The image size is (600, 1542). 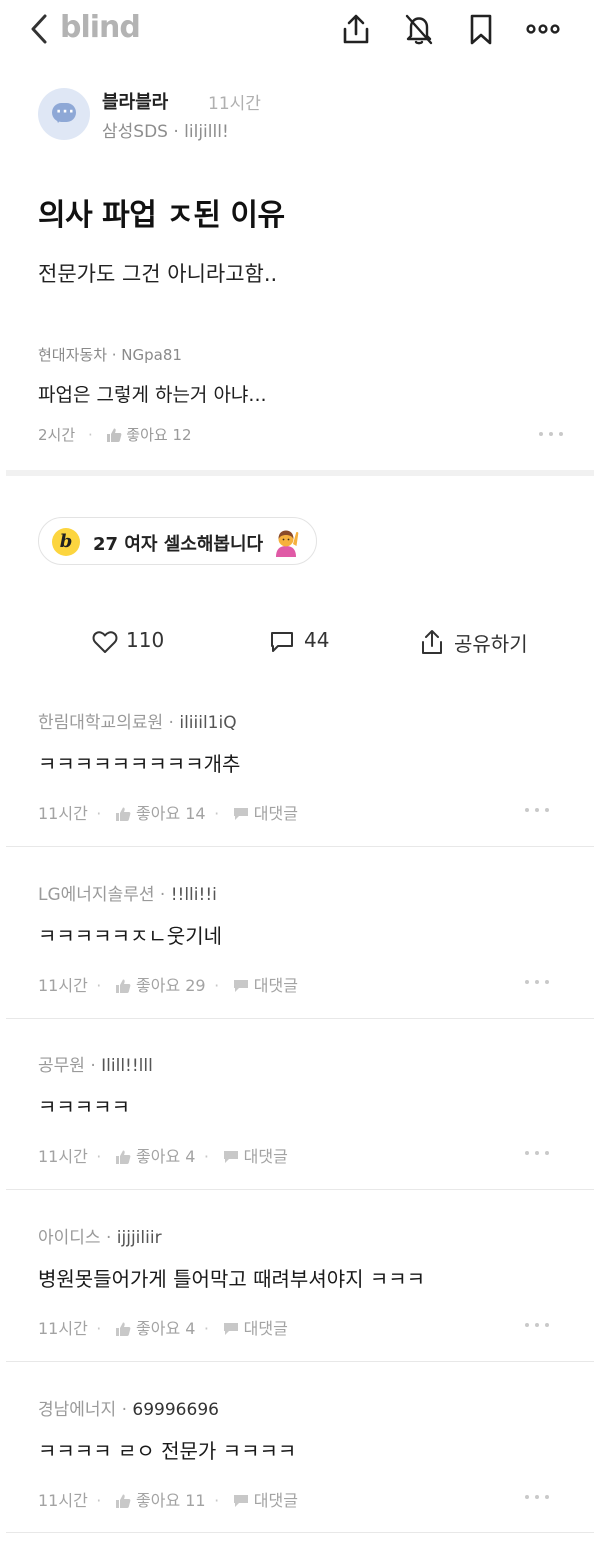 I want to click on comment-footer: 11시간 · 좋아요 11 · 대댓글, so click(x=168, y=1500).